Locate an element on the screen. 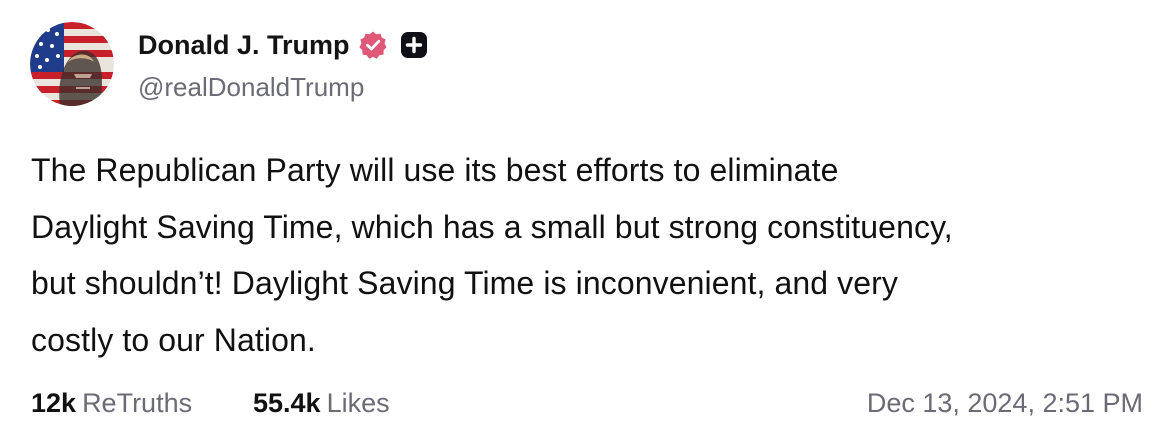 The height and width of the screenshot is (444, 1174). post-body-line: costly to our Nation. is located at coordinates (173, 339).